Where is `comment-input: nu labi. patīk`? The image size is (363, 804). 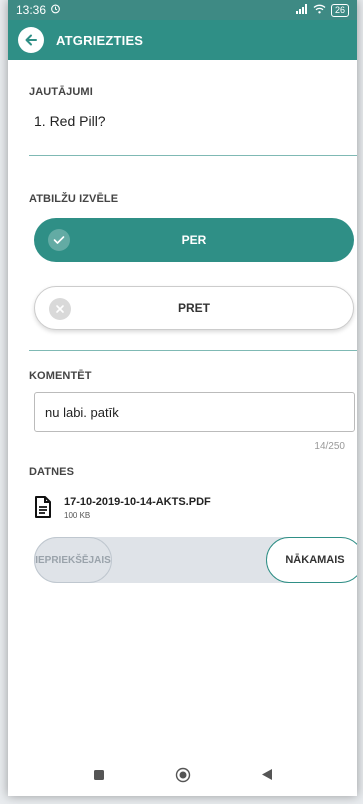
comment-input: nu labi. patīk is located at coordinates (194, 412).